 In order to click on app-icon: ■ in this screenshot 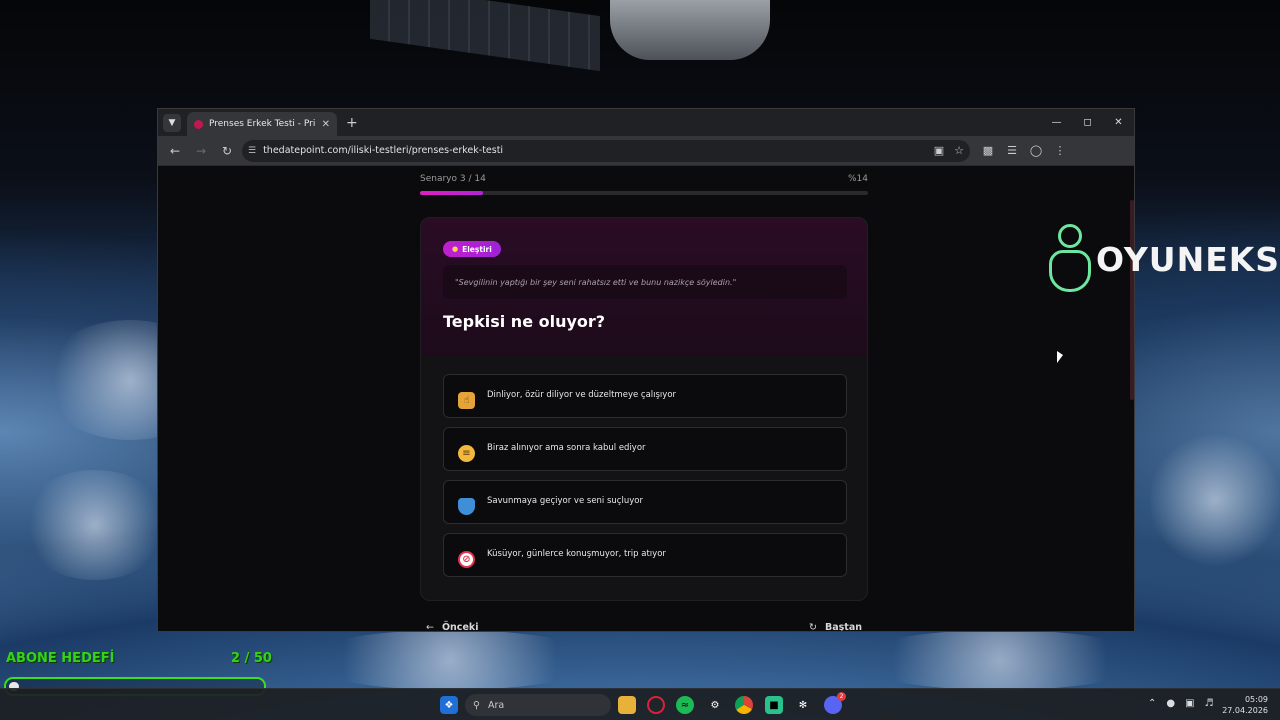, I will do `click(774, 705)`.